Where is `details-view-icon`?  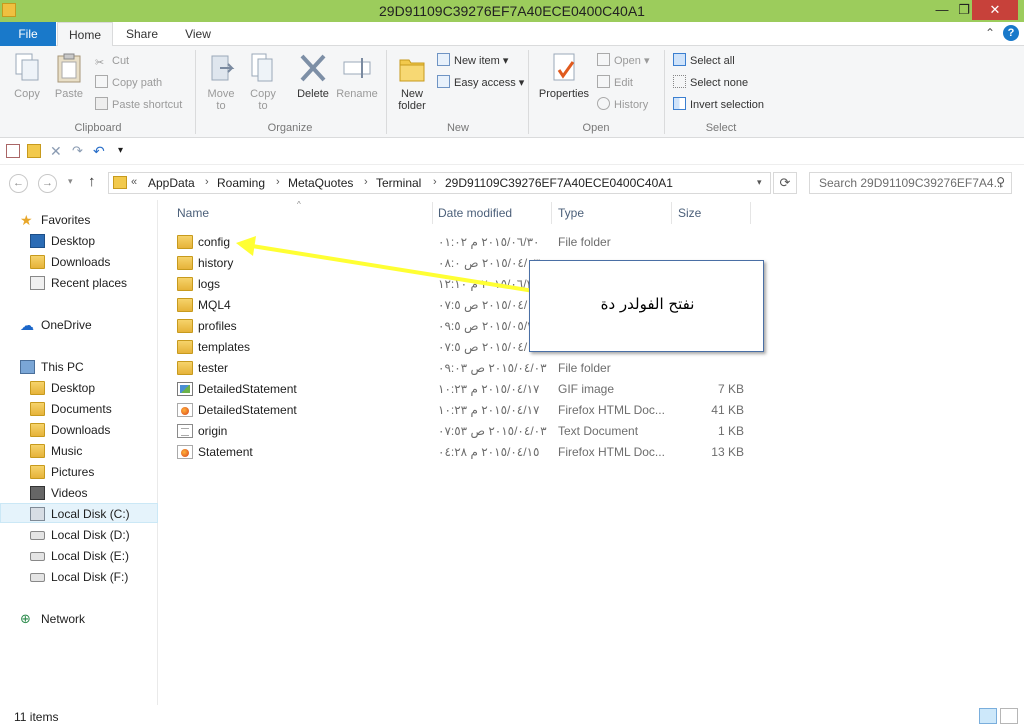 details-view-icon is located at coordinates (988, 716).